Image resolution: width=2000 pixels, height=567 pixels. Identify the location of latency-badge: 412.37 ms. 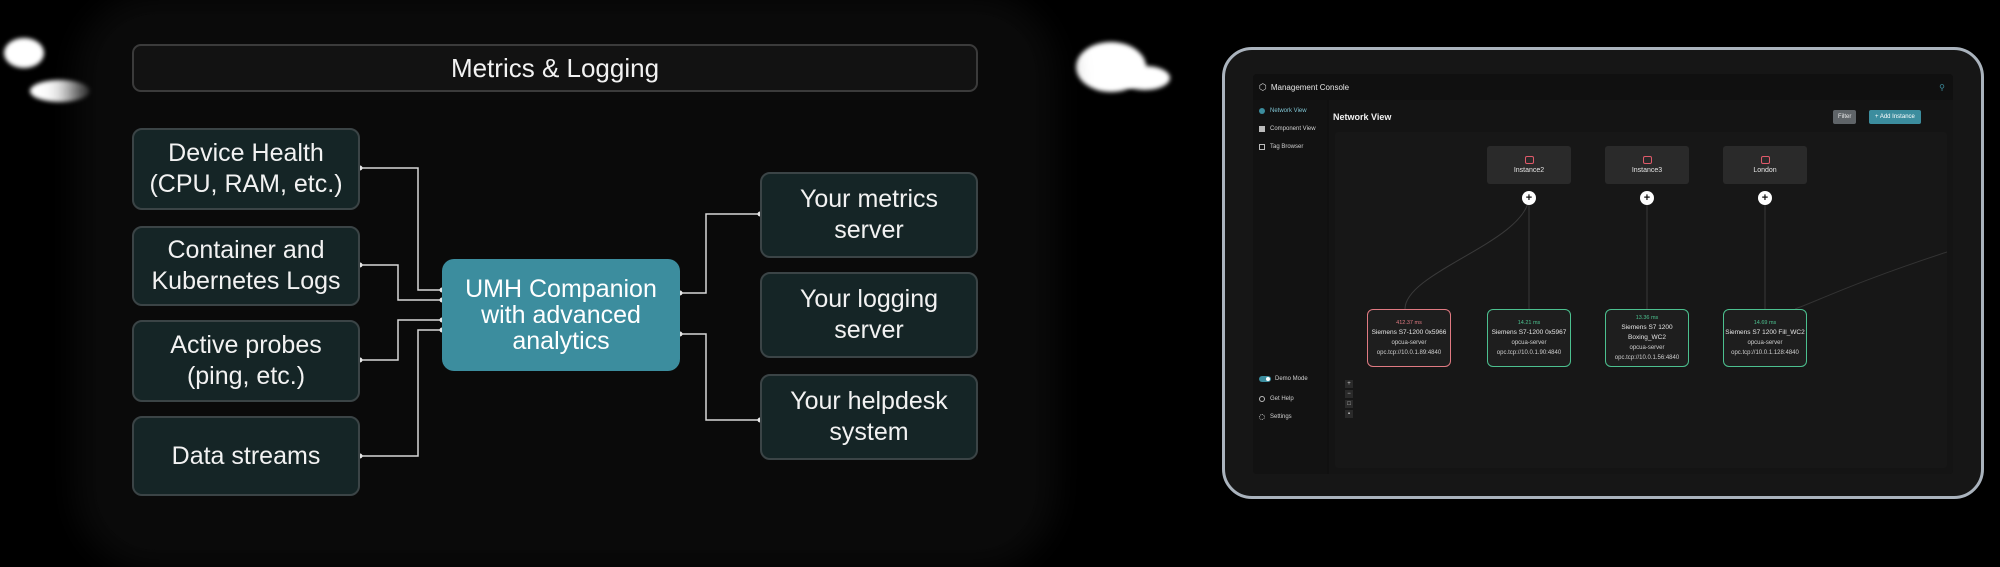
(1409, 323).